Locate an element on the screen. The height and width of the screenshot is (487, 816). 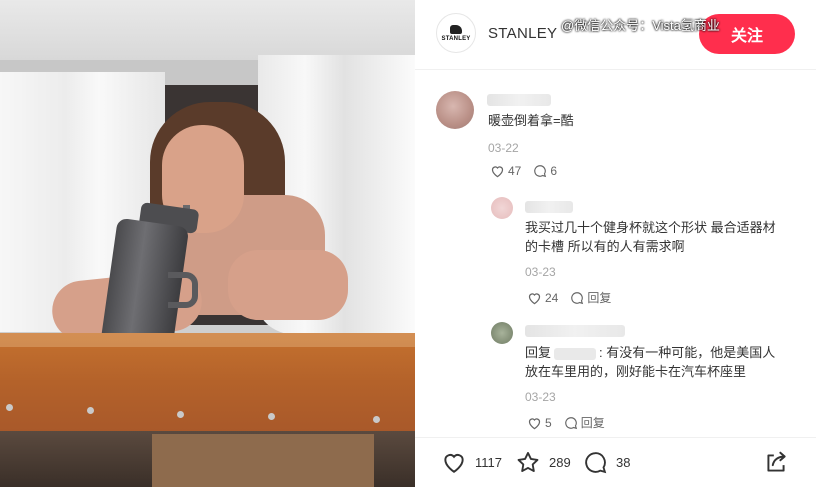
reply-like-count: 24 is located at coordinates (552, 297).